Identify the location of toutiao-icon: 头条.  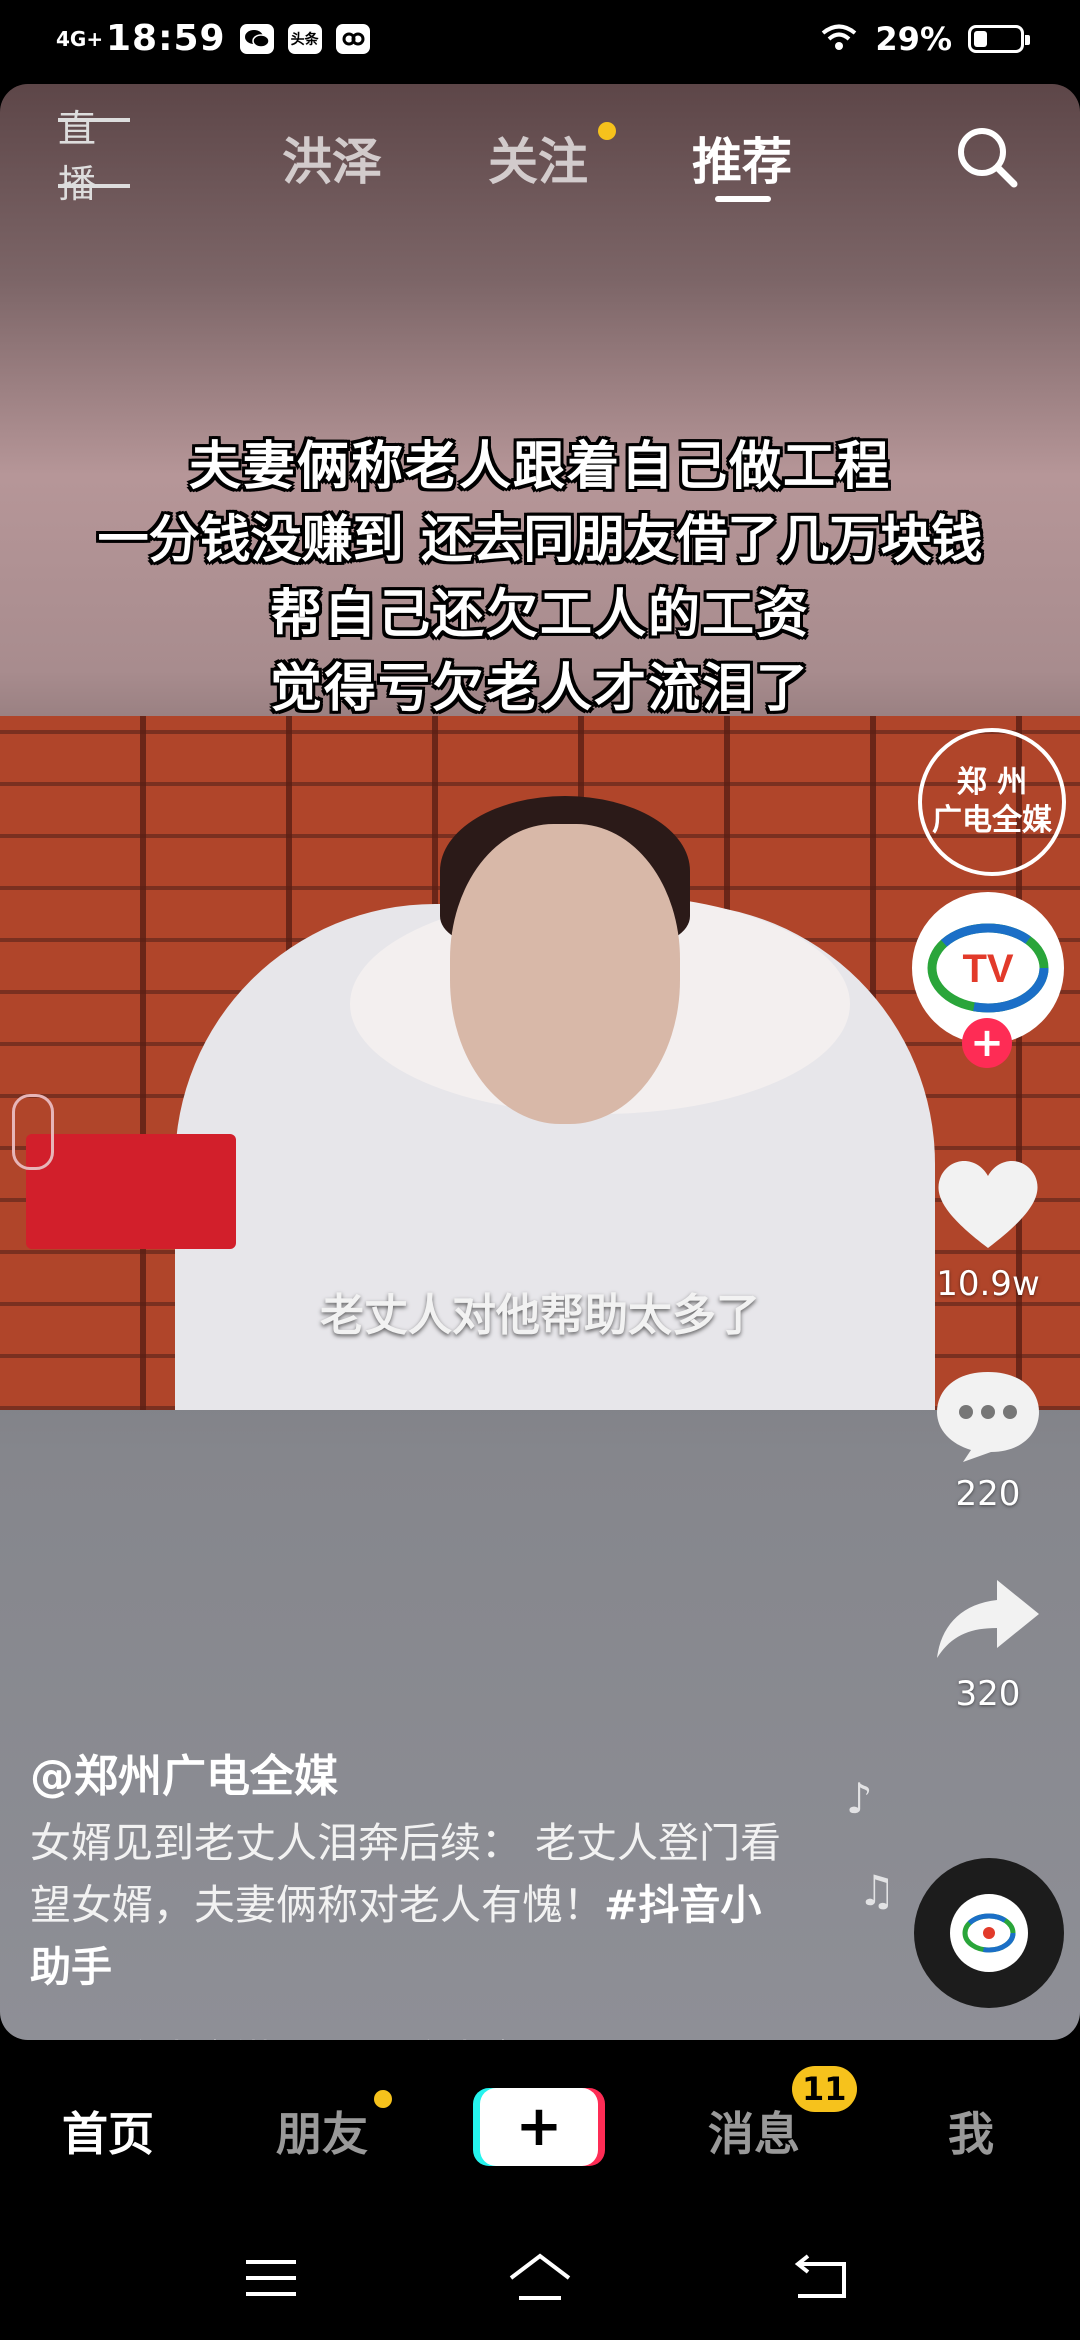
(304, 38).